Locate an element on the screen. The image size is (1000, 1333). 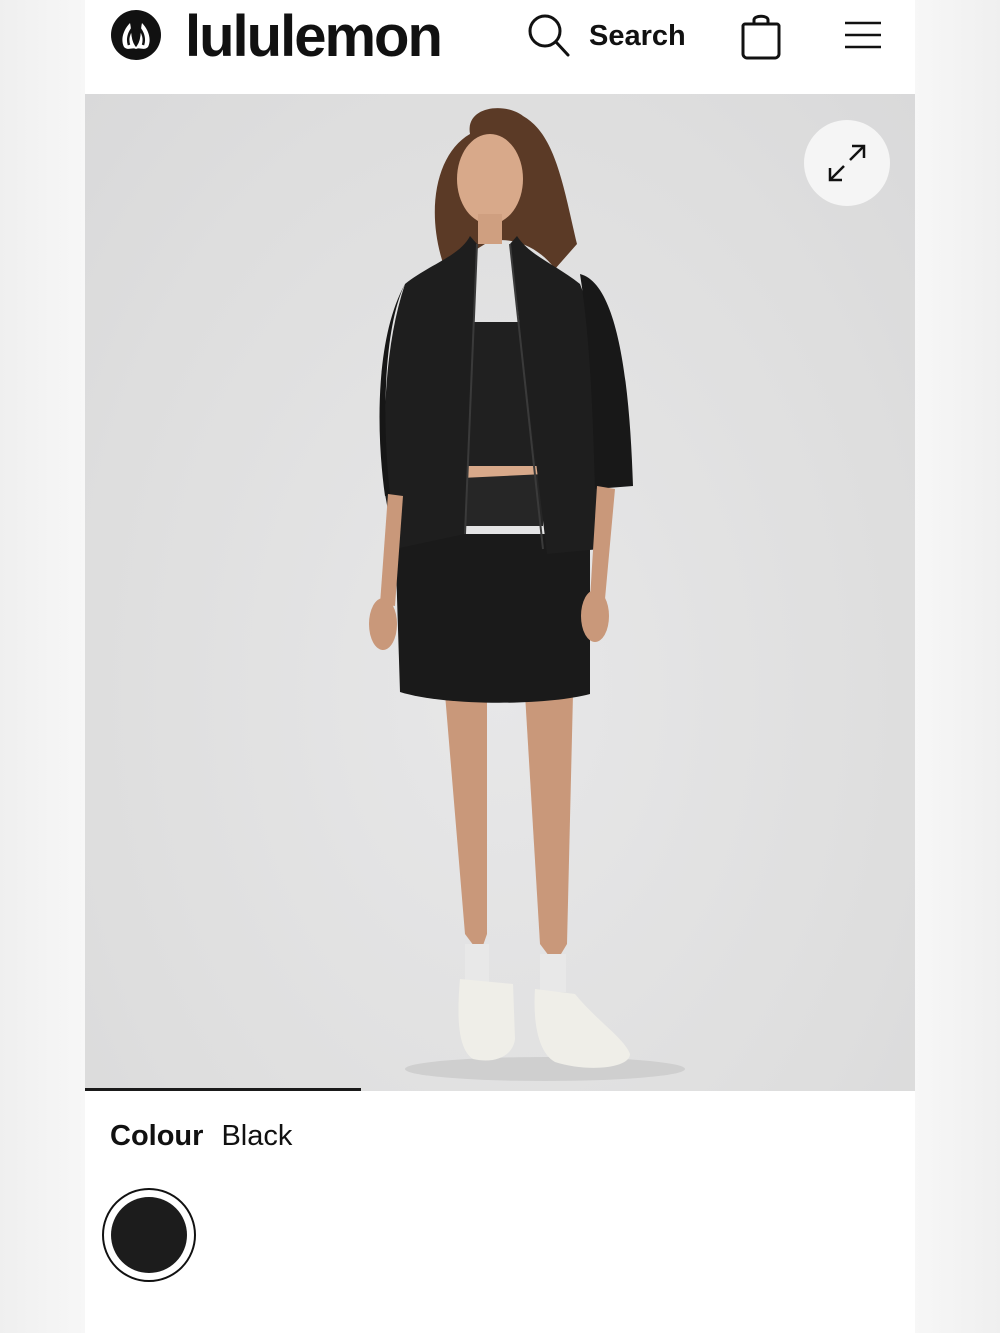
site-header: lululemon Search is located at coordinates (500, 47).